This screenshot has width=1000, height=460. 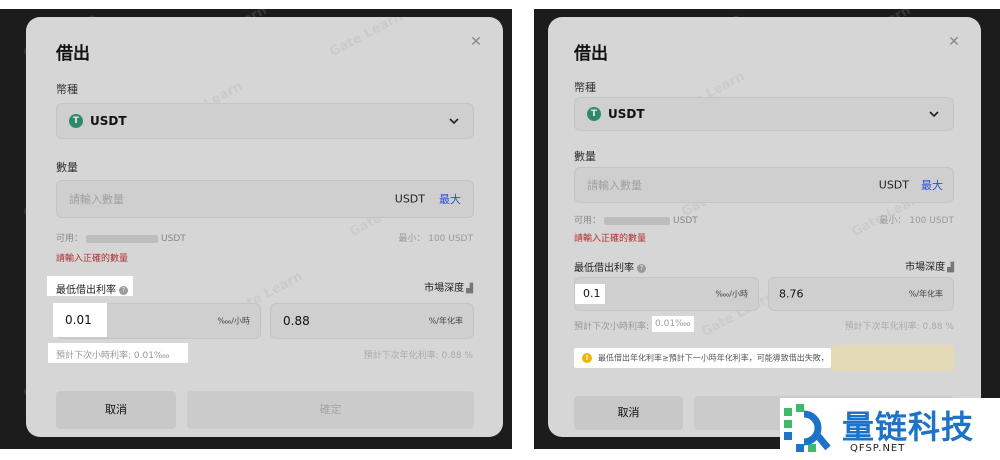 What do you see at coordinates (807, 428) in the screenshot?
I see `brand-mark-icon` at bounding box center [807, 428].